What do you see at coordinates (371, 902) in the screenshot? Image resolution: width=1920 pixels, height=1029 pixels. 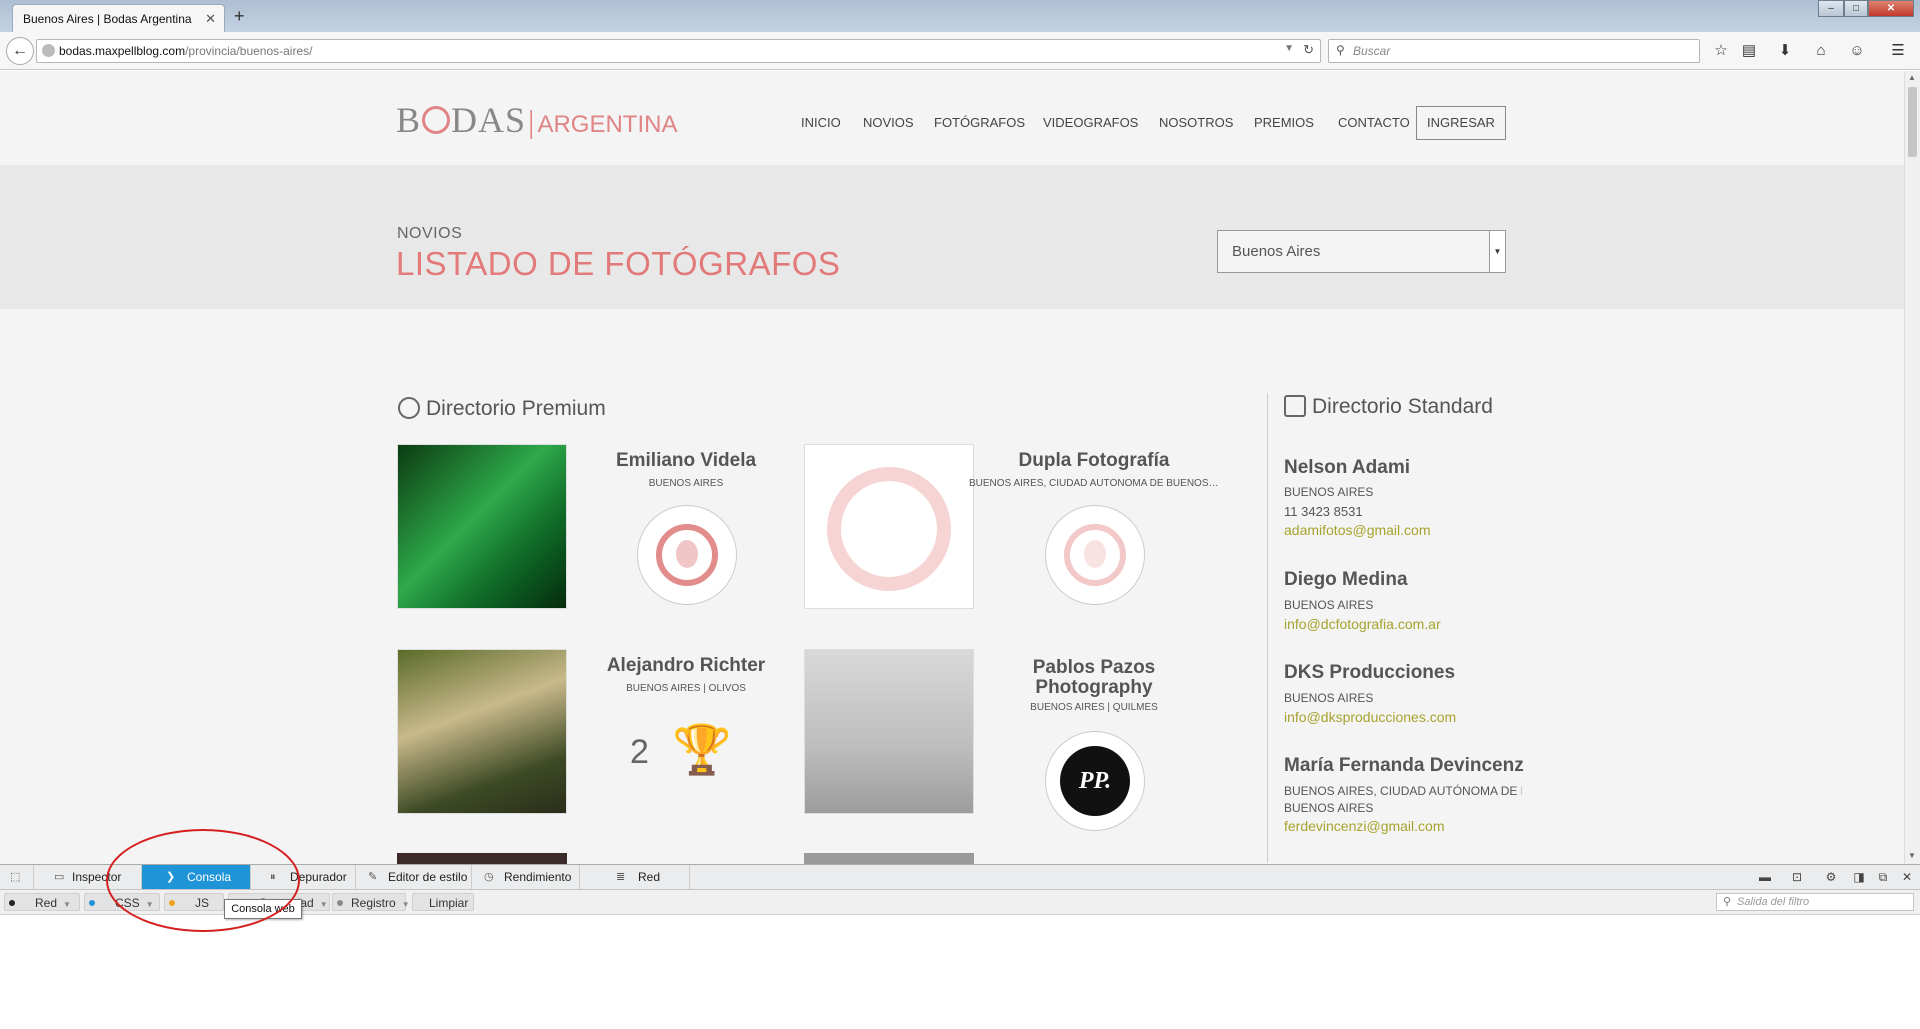 I see `filter-log-button: Registro ▼` at bounding box center [371, 902].